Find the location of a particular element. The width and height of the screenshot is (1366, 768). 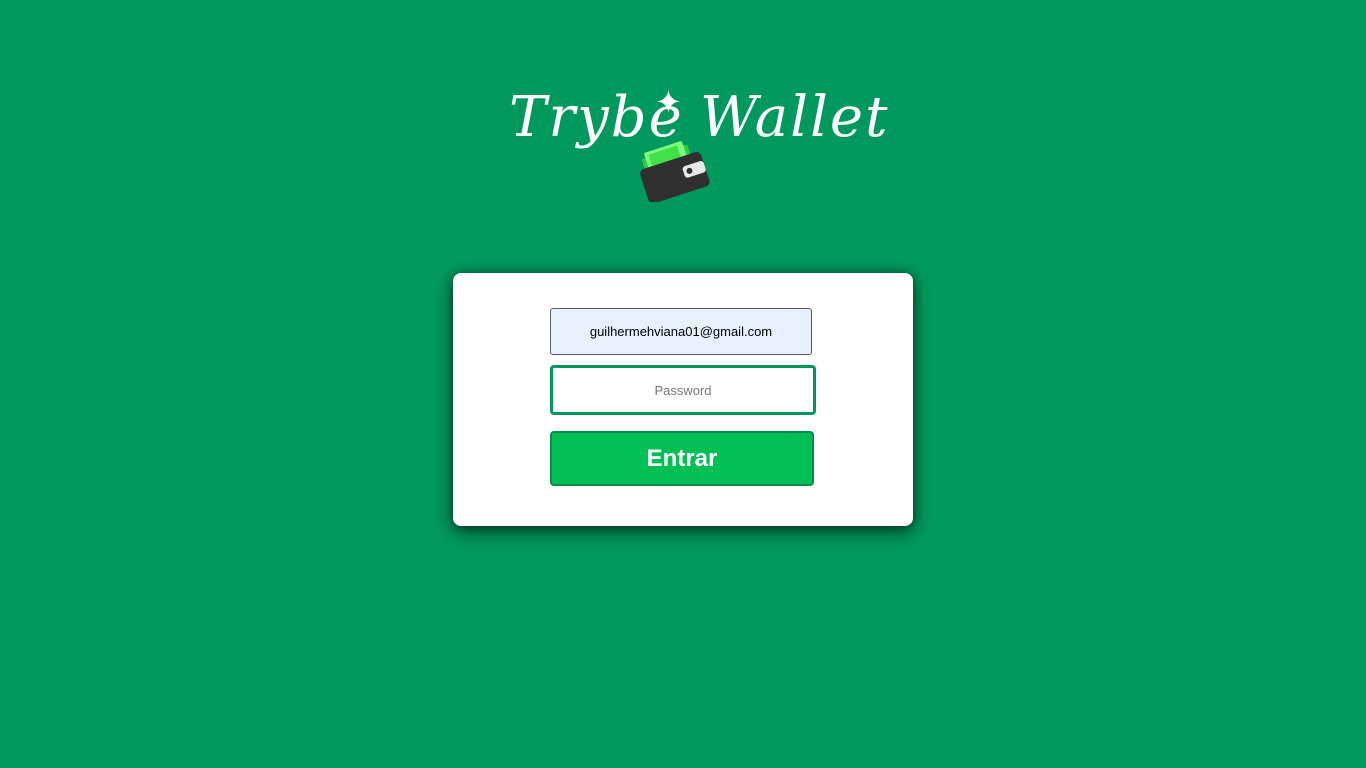

email-input is located at coordinates (681, 331).